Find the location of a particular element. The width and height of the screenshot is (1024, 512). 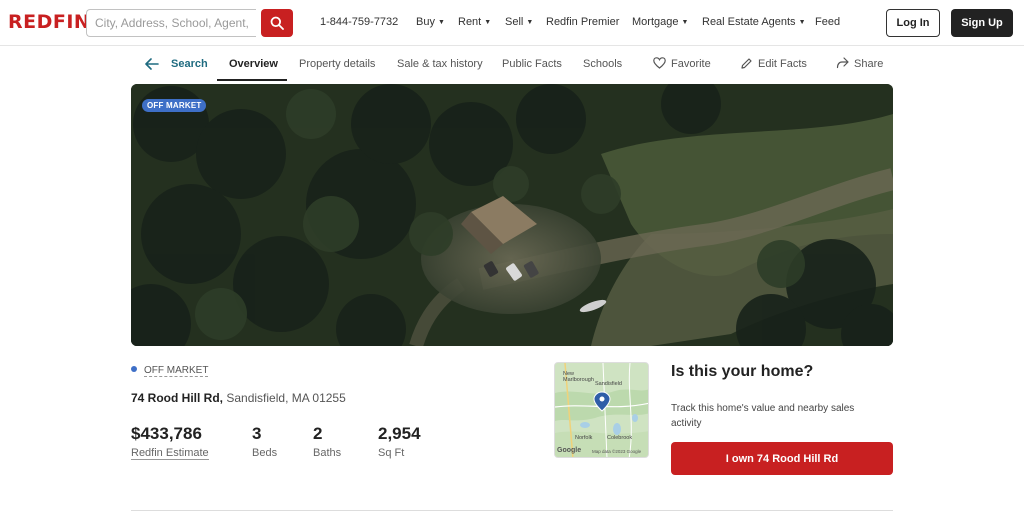

nav-label: Feed is located at coordinates (828, 22).